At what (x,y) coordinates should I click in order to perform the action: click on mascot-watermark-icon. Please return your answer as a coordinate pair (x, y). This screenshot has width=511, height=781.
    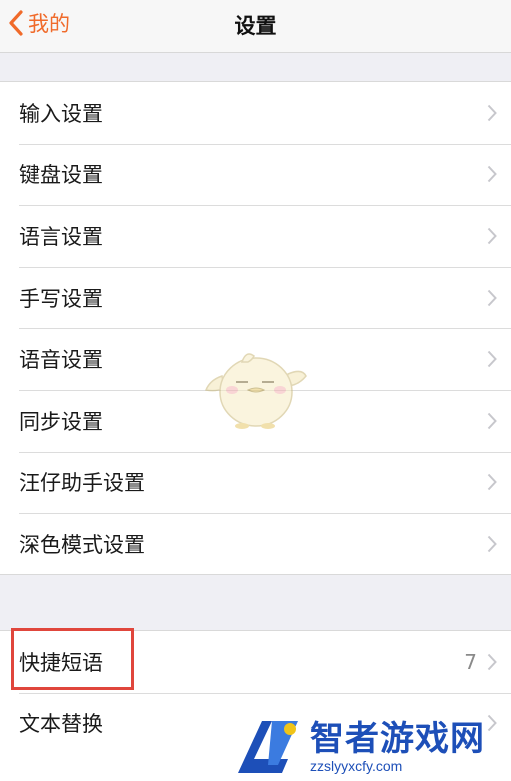
    Looking at the image, I should click on (255, 391).